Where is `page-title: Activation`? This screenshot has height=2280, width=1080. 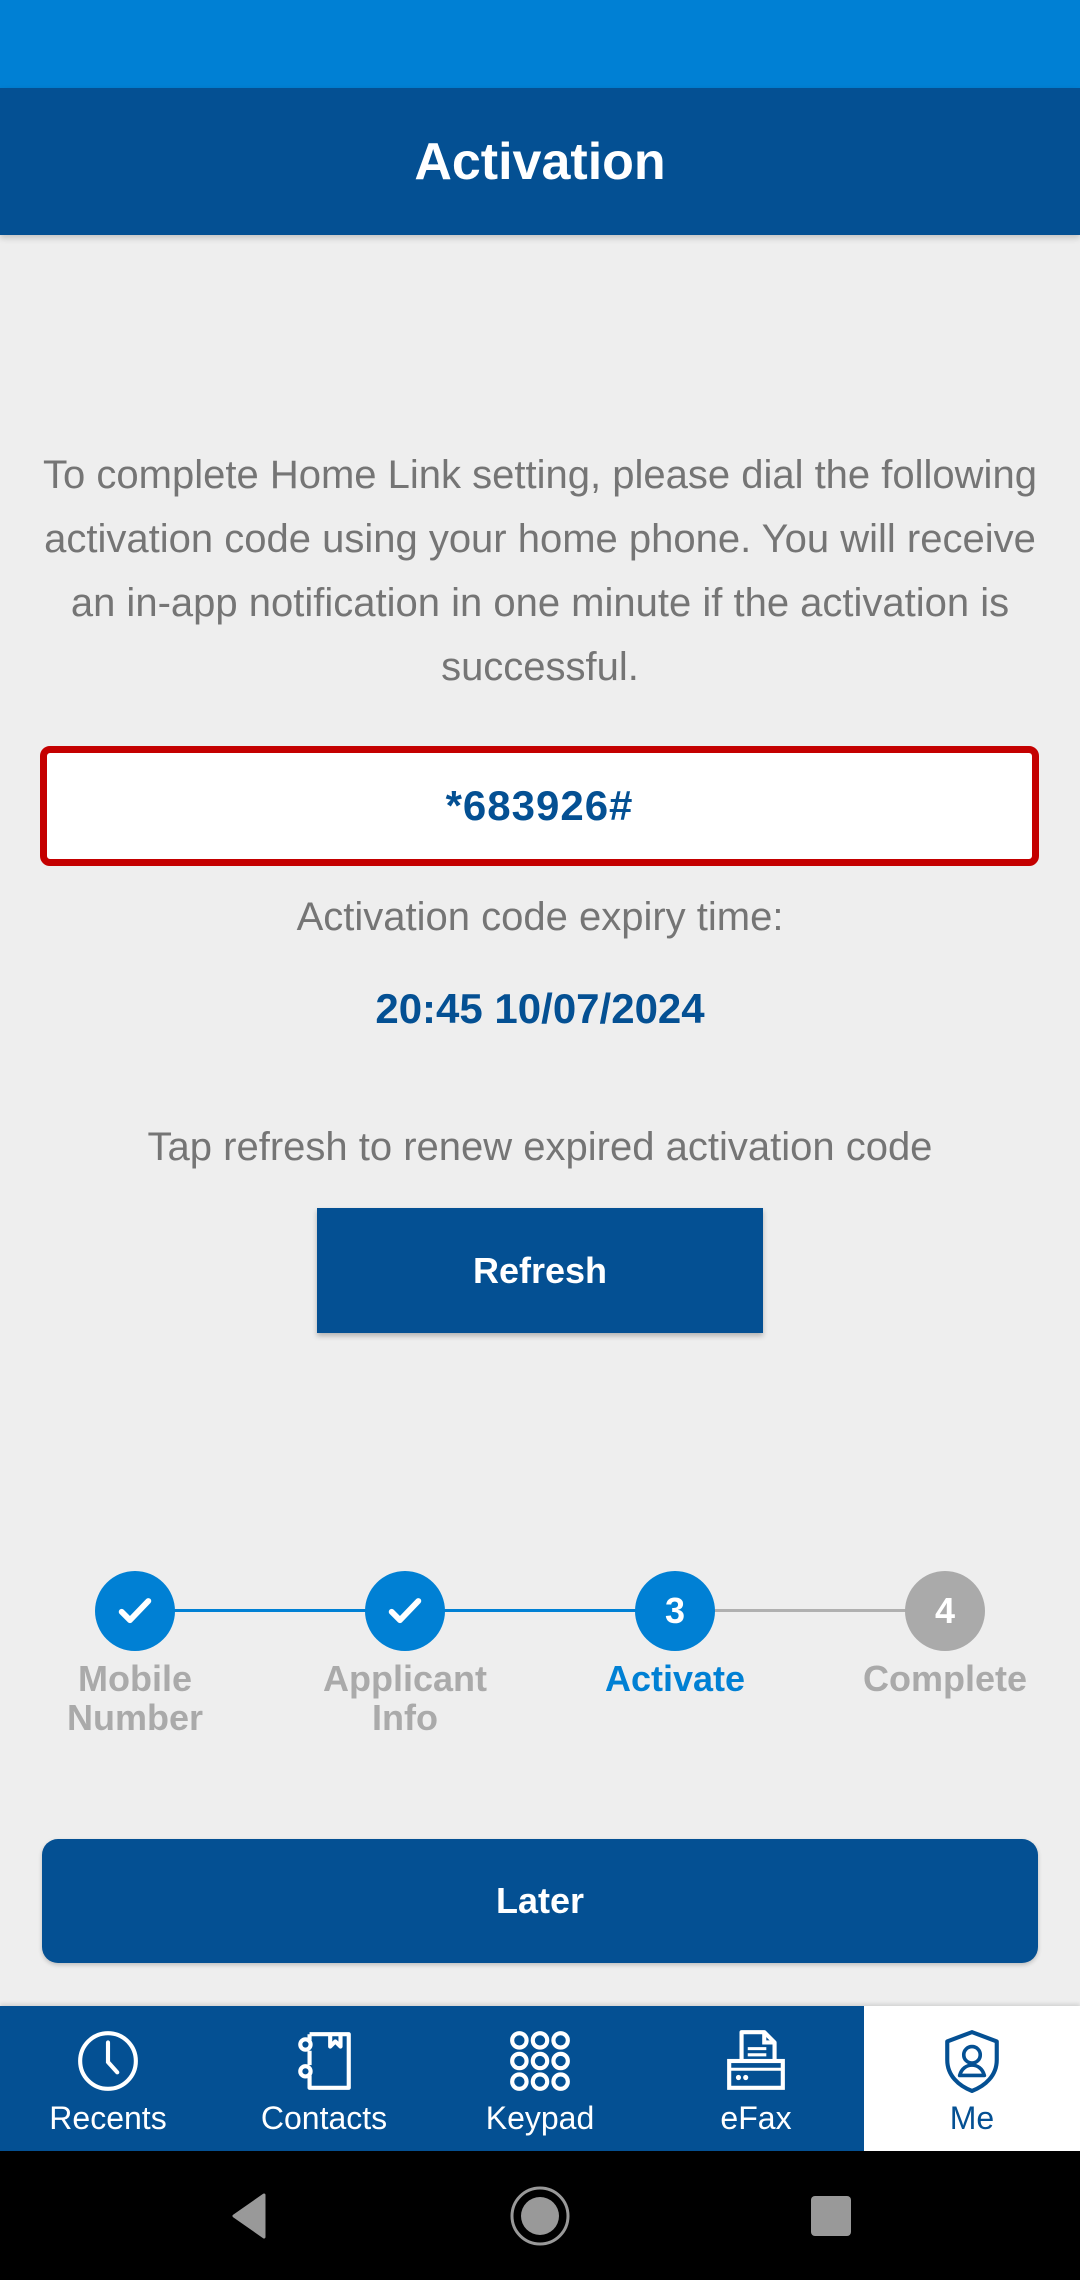 page-title: Activation is located at coordinates (540, 161).